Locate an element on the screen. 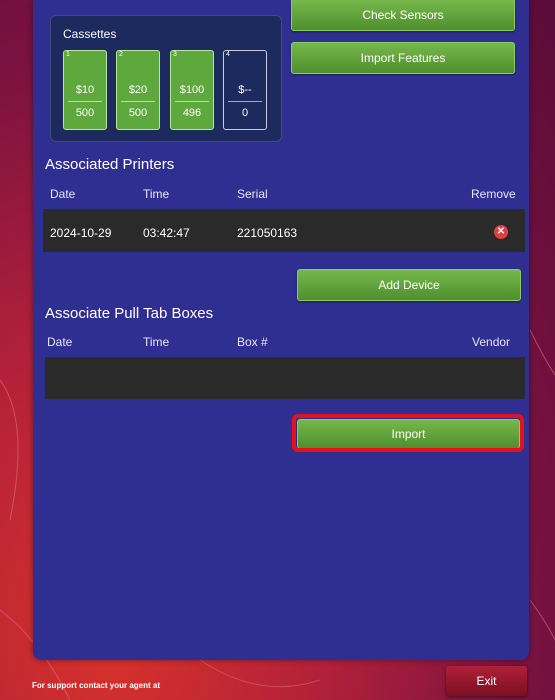 The width and height of the screenshot is (555, 700). cassette-1: 1 $10 500 is located at coordinates (85, 90).